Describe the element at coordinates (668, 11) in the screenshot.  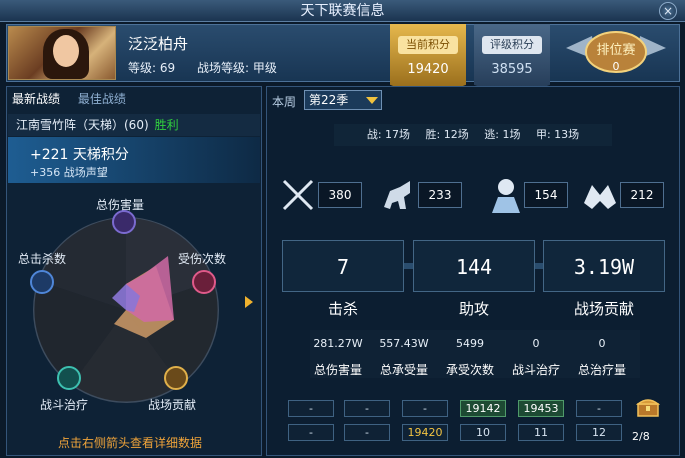
I see `close-button: ×` at that location.